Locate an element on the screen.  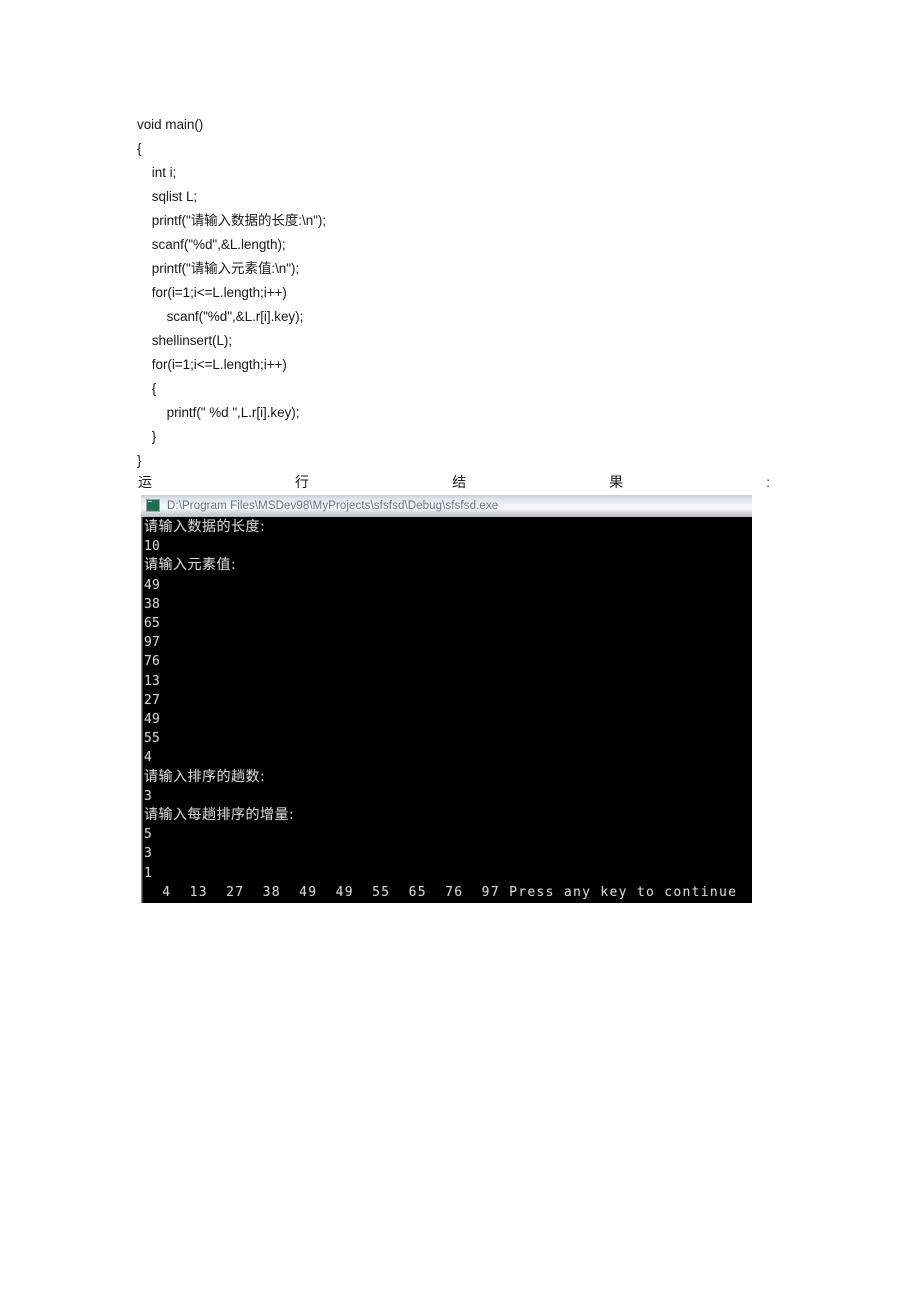
code-line: scanf("%d",&L.r[i].key); is located at coordinates (220, 316).